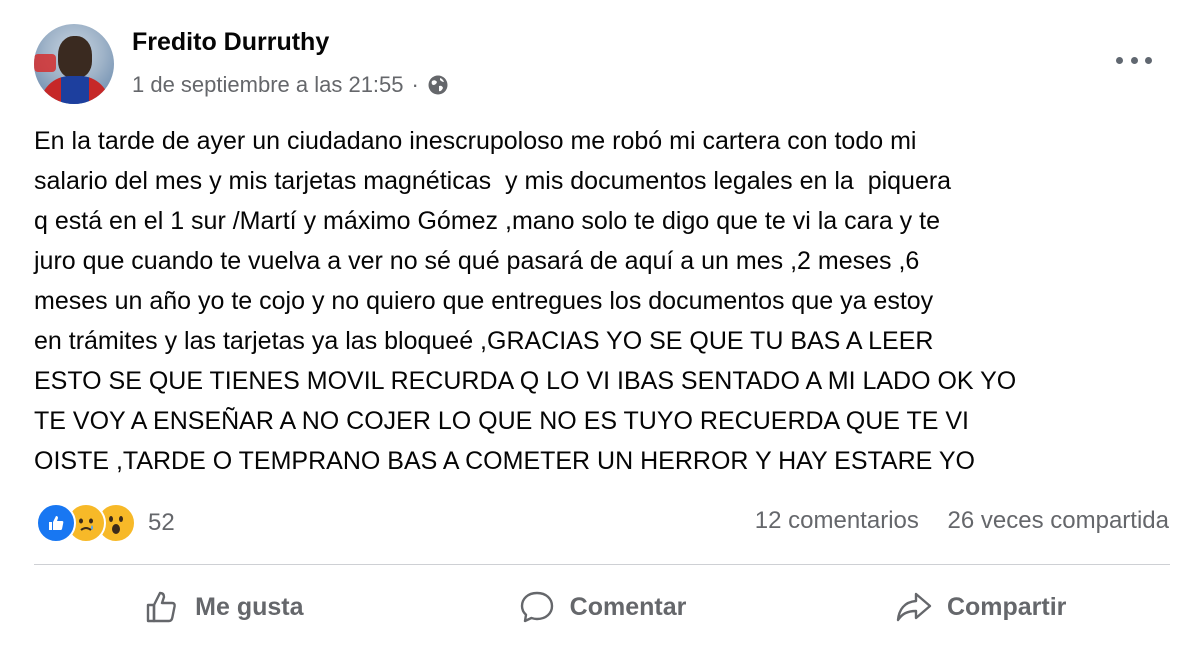 The width and height of the screenshot is (1196, 654). What do you see at coordinates (161, 607) in the screenshot?
I see `thumbs-up-icon` at bounding box center [161, 607].